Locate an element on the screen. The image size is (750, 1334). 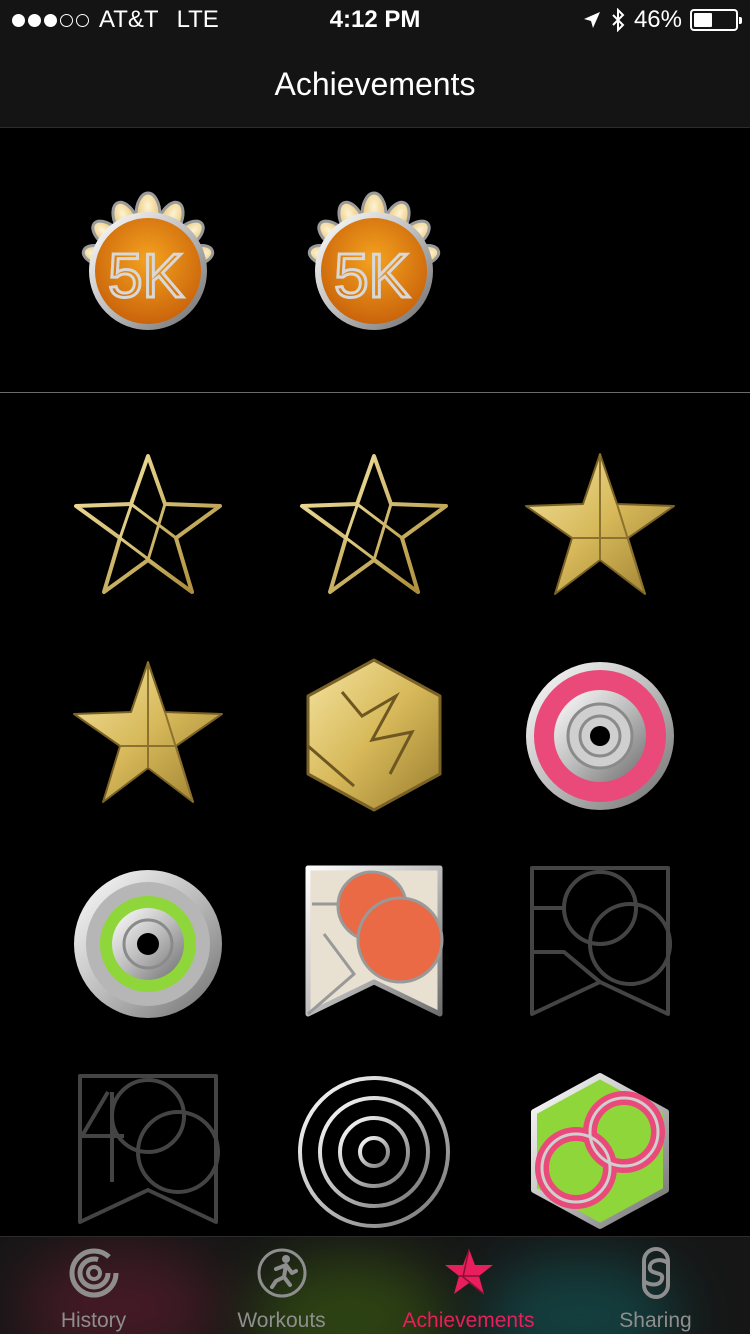
battery-level is located at coordinates (703, 20).